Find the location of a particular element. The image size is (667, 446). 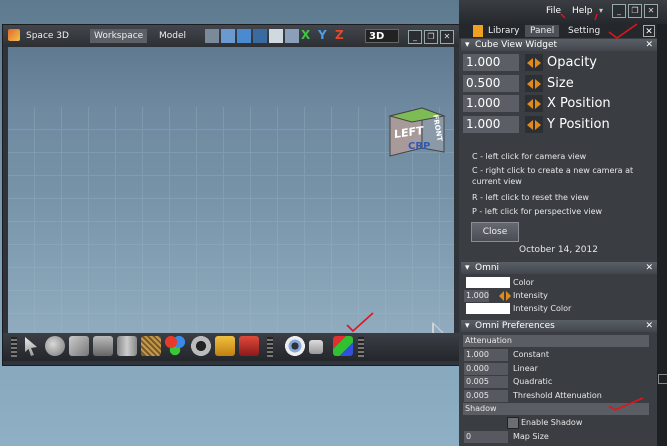

color-label: Color is located at coordinates (523, 282).